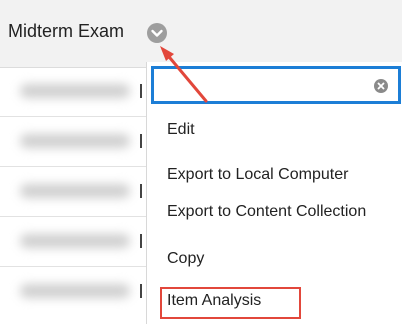 The width and height of the screenshot is (402, 324). I want to click on clear-icon, so click(381, 86).